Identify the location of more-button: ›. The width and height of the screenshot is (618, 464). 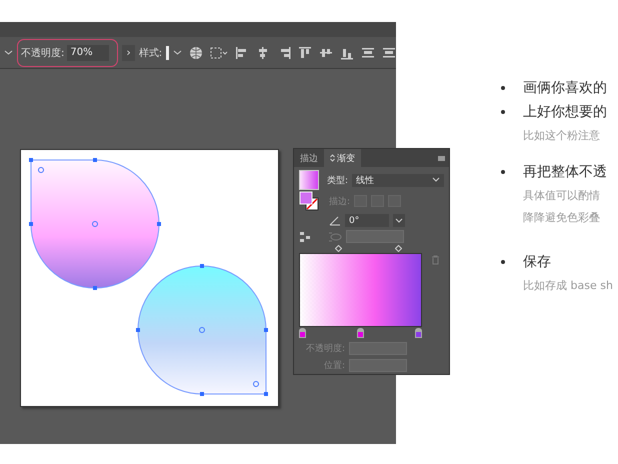
(128, 52).